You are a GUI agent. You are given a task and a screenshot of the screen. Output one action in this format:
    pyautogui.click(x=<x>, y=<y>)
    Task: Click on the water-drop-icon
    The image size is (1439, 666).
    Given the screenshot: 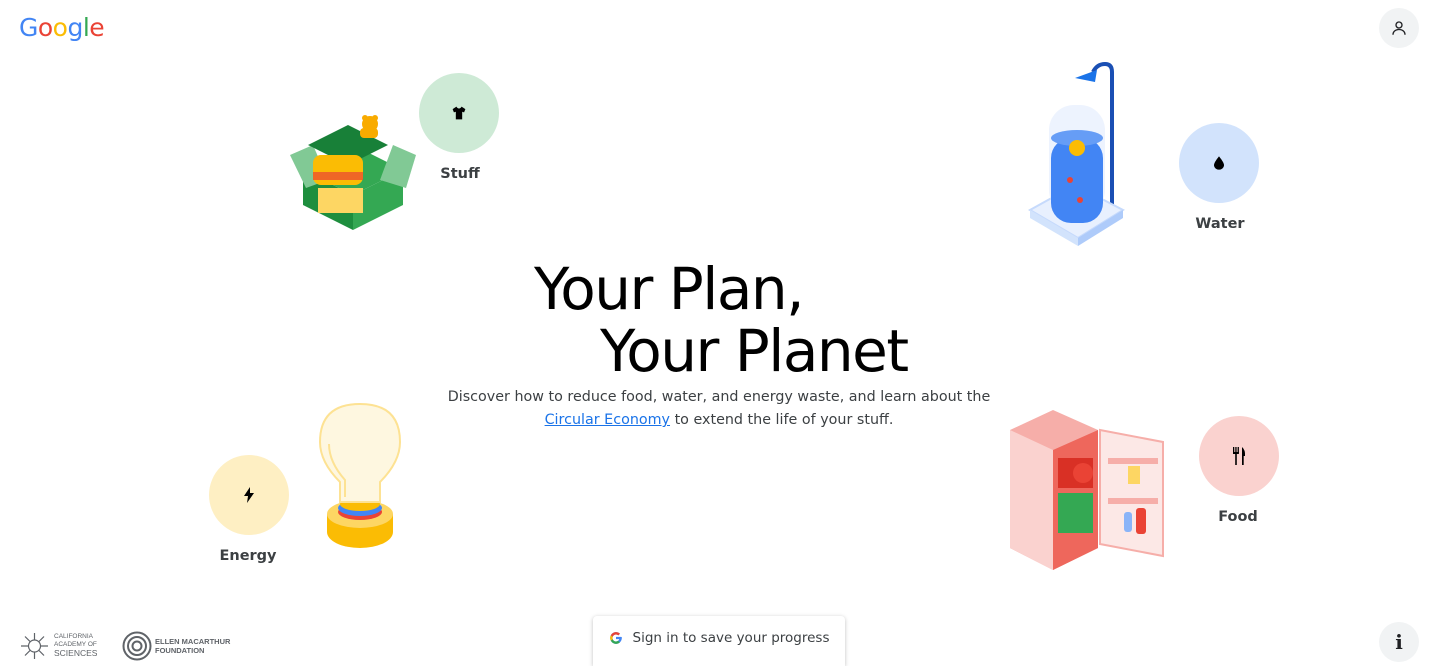 What is the action you would take?
    pyautogui.click(x=1219, y=163)
    